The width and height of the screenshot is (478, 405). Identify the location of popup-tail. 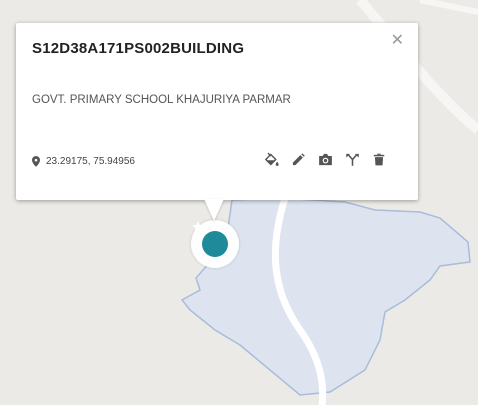
(214, 210).